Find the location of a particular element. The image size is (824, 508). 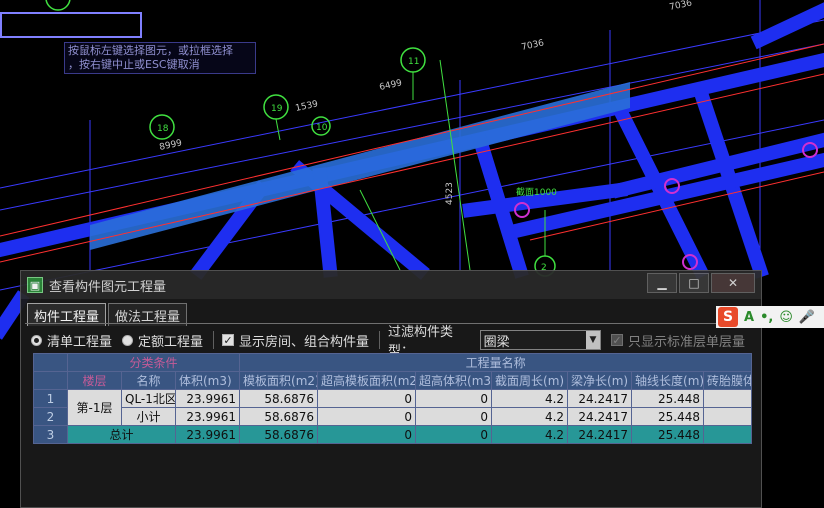

axis-label: 19 is located at coordinates (277, 109).